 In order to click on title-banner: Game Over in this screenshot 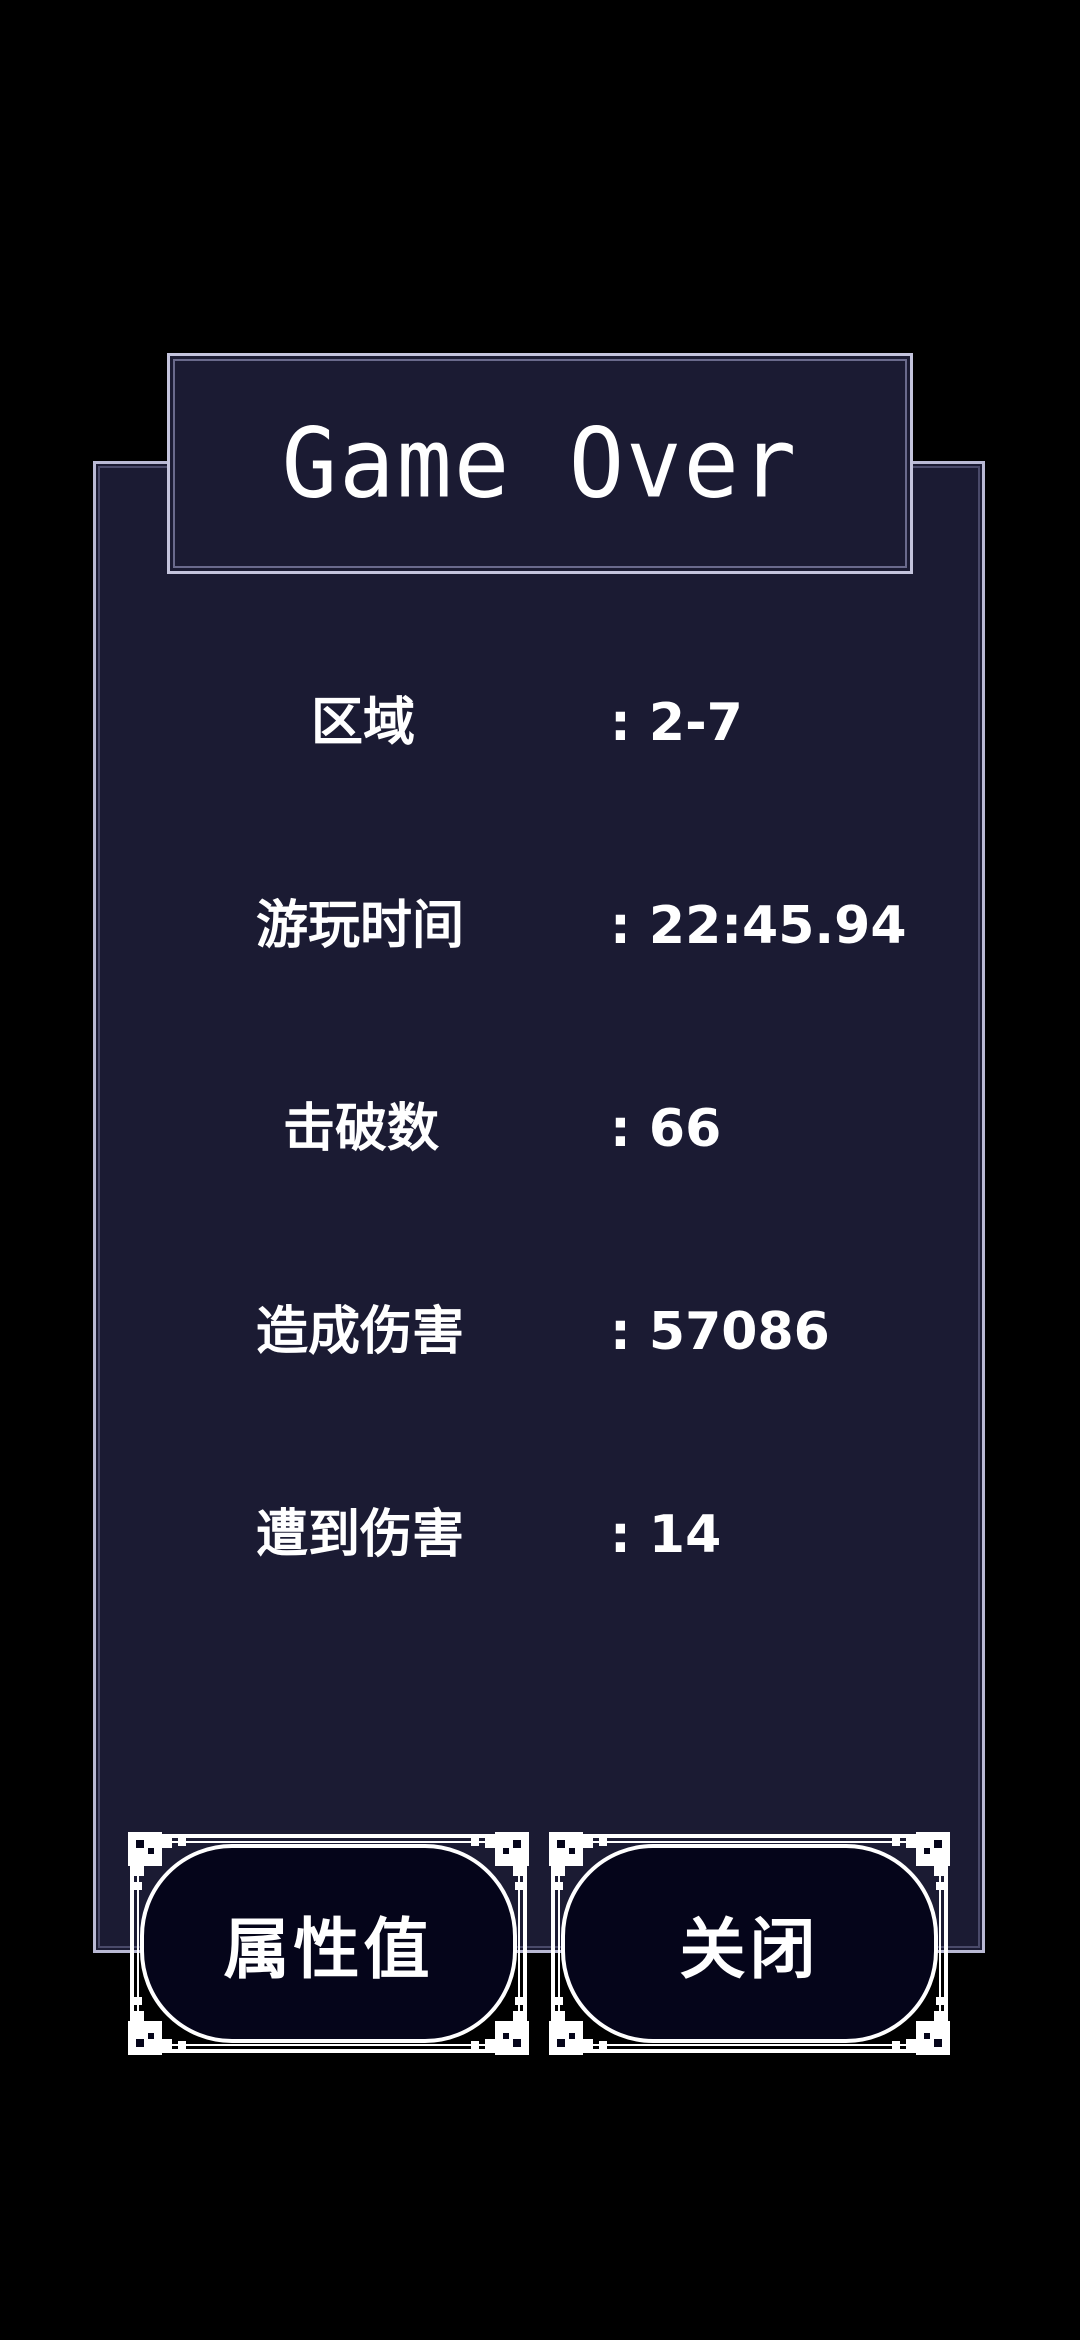, I will do `click(540, 463)`.